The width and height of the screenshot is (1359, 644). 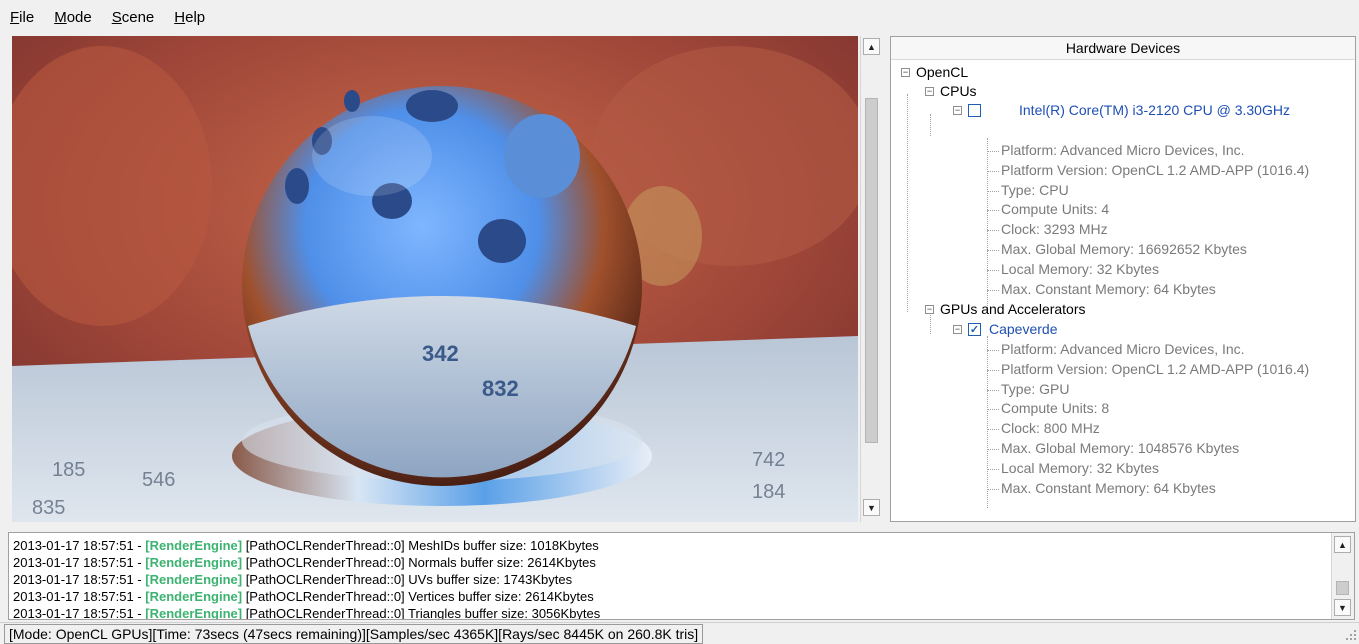 I want to click on resize-grip-icon, so click(x=1350, y=635).